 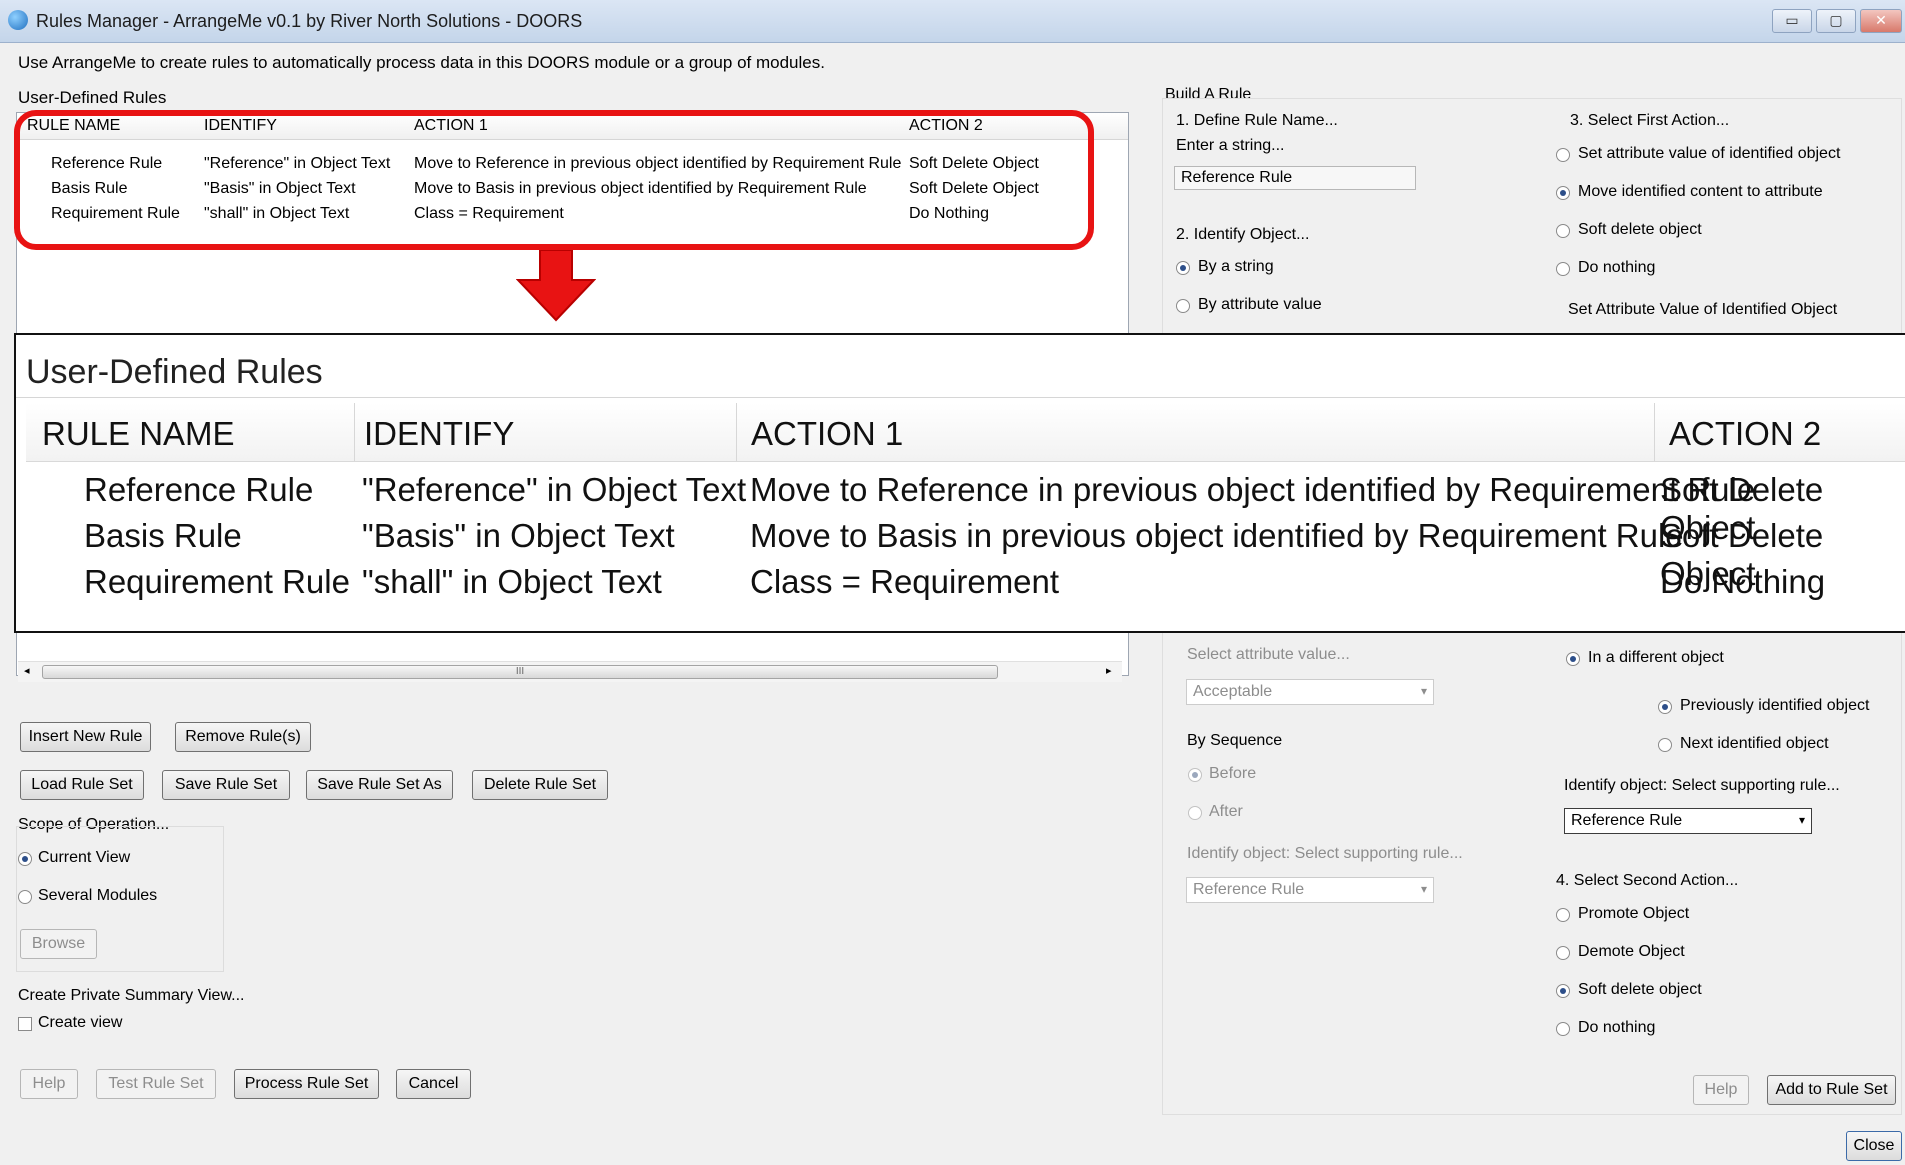 What do you see at coordinates (1792, 21) in the screenshot?
I see `minimize-button: ▭` at bounding box center [1792, 21].